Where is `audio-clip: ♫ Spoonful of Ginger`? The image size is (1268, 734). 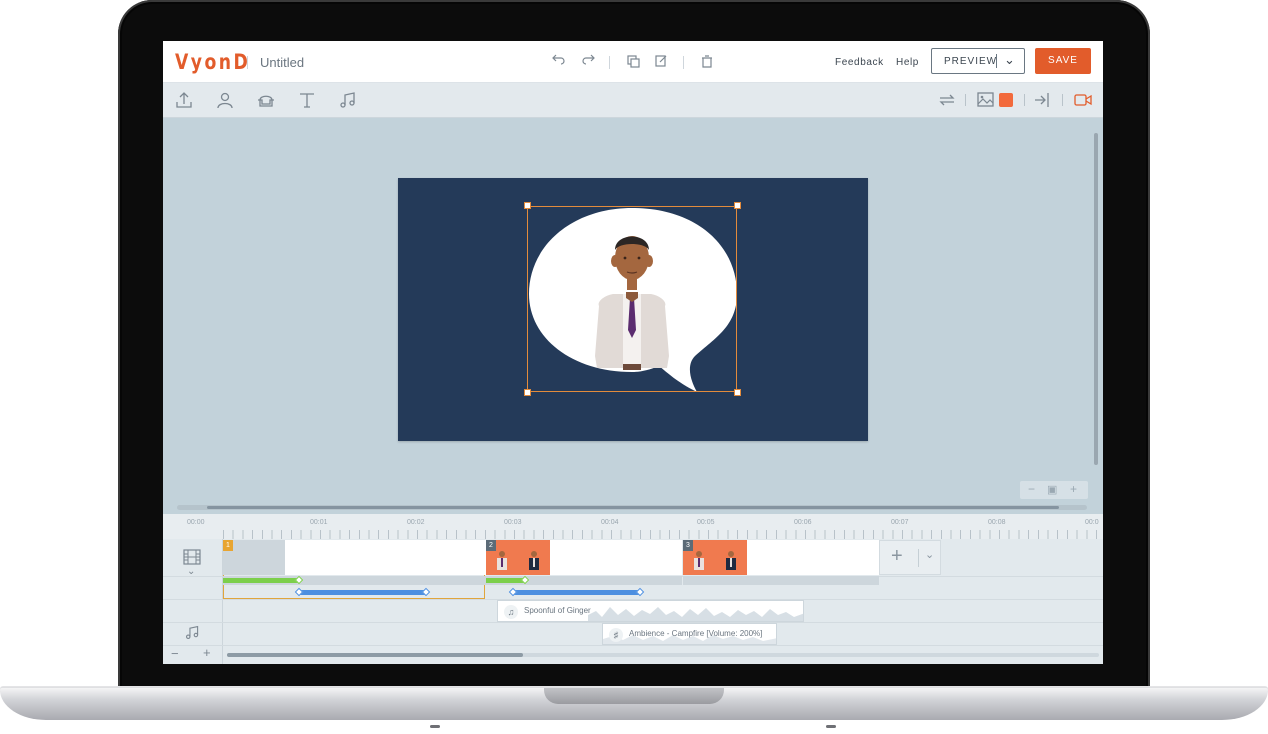 audio-clip: ♫ Spoonful of Ginger is located at coordinates (650, 611).